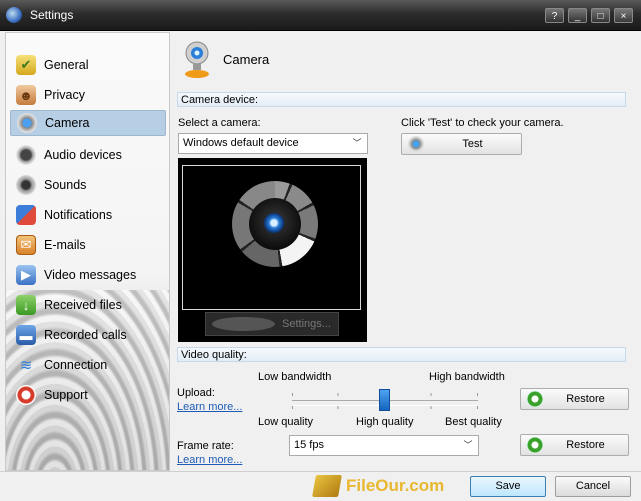 The image size is (641, 501). What do you see at coordinates (88, 95) in the screenshot?
I see `sidebar-item-privacy: ☻ Privacy` at bounding box center [88, 95].